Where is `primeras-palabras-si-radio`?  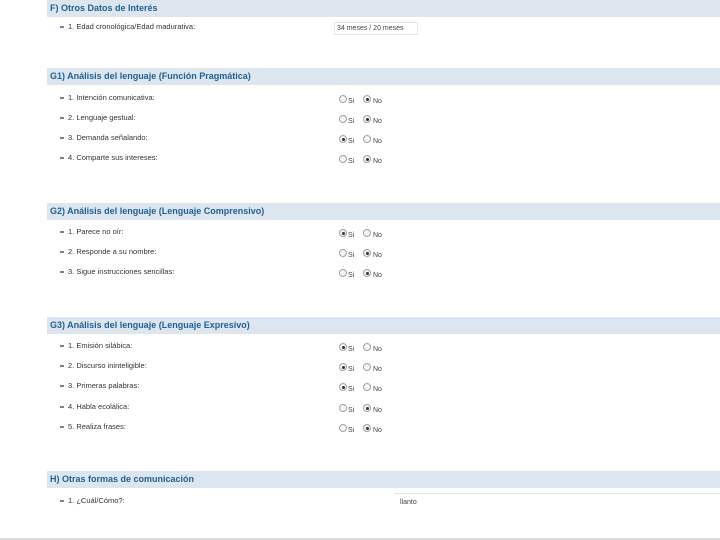
primeras-palabras-si-radio is located at coordinates (343, 387).